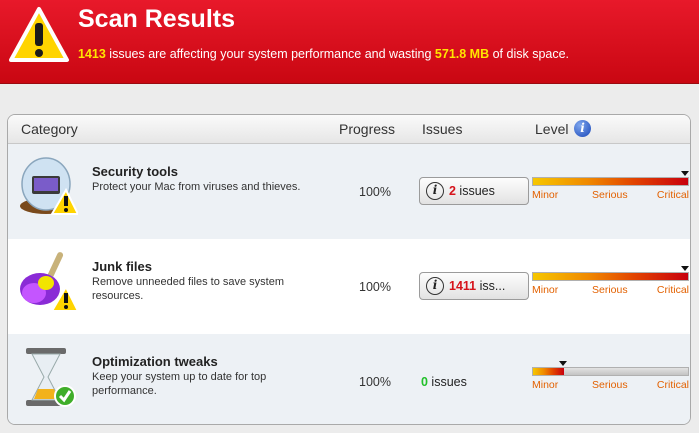 Image resolution: width=699 pixels, height=433 pixels. I want to click on issues-button: i 2 issues, so click(474, 191).